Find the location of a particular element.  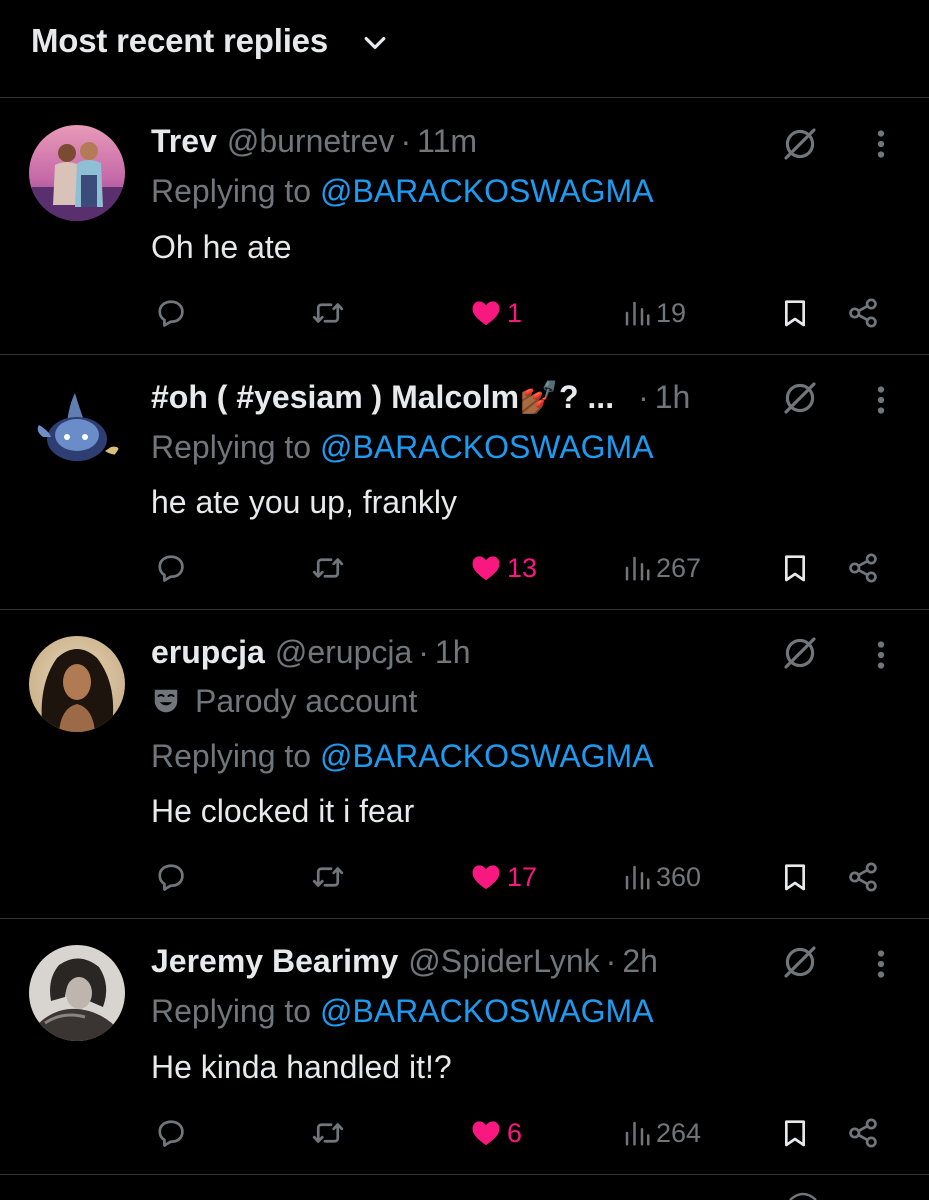

display-name: Jeremy Bearimy is located at coordinates (274, 961).